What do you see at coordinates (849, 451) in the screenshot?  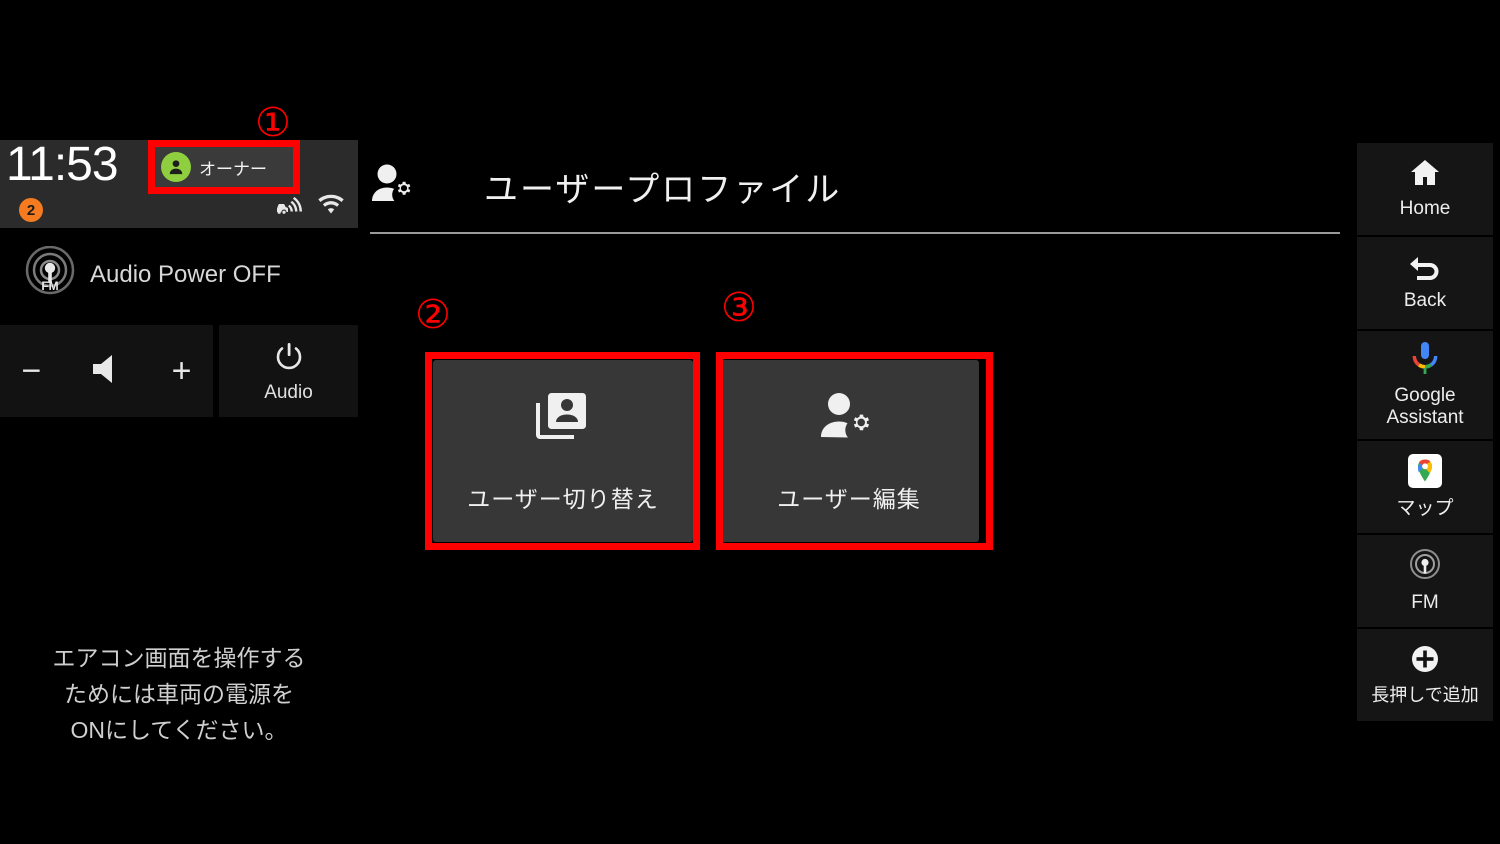 I see `edit-user-tile: ユーザー編集` at bounding box center [849, 451].